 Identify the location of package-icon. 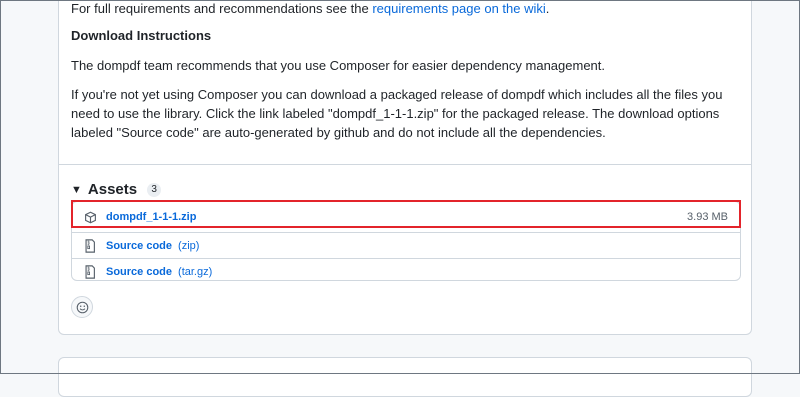
(91, 217).